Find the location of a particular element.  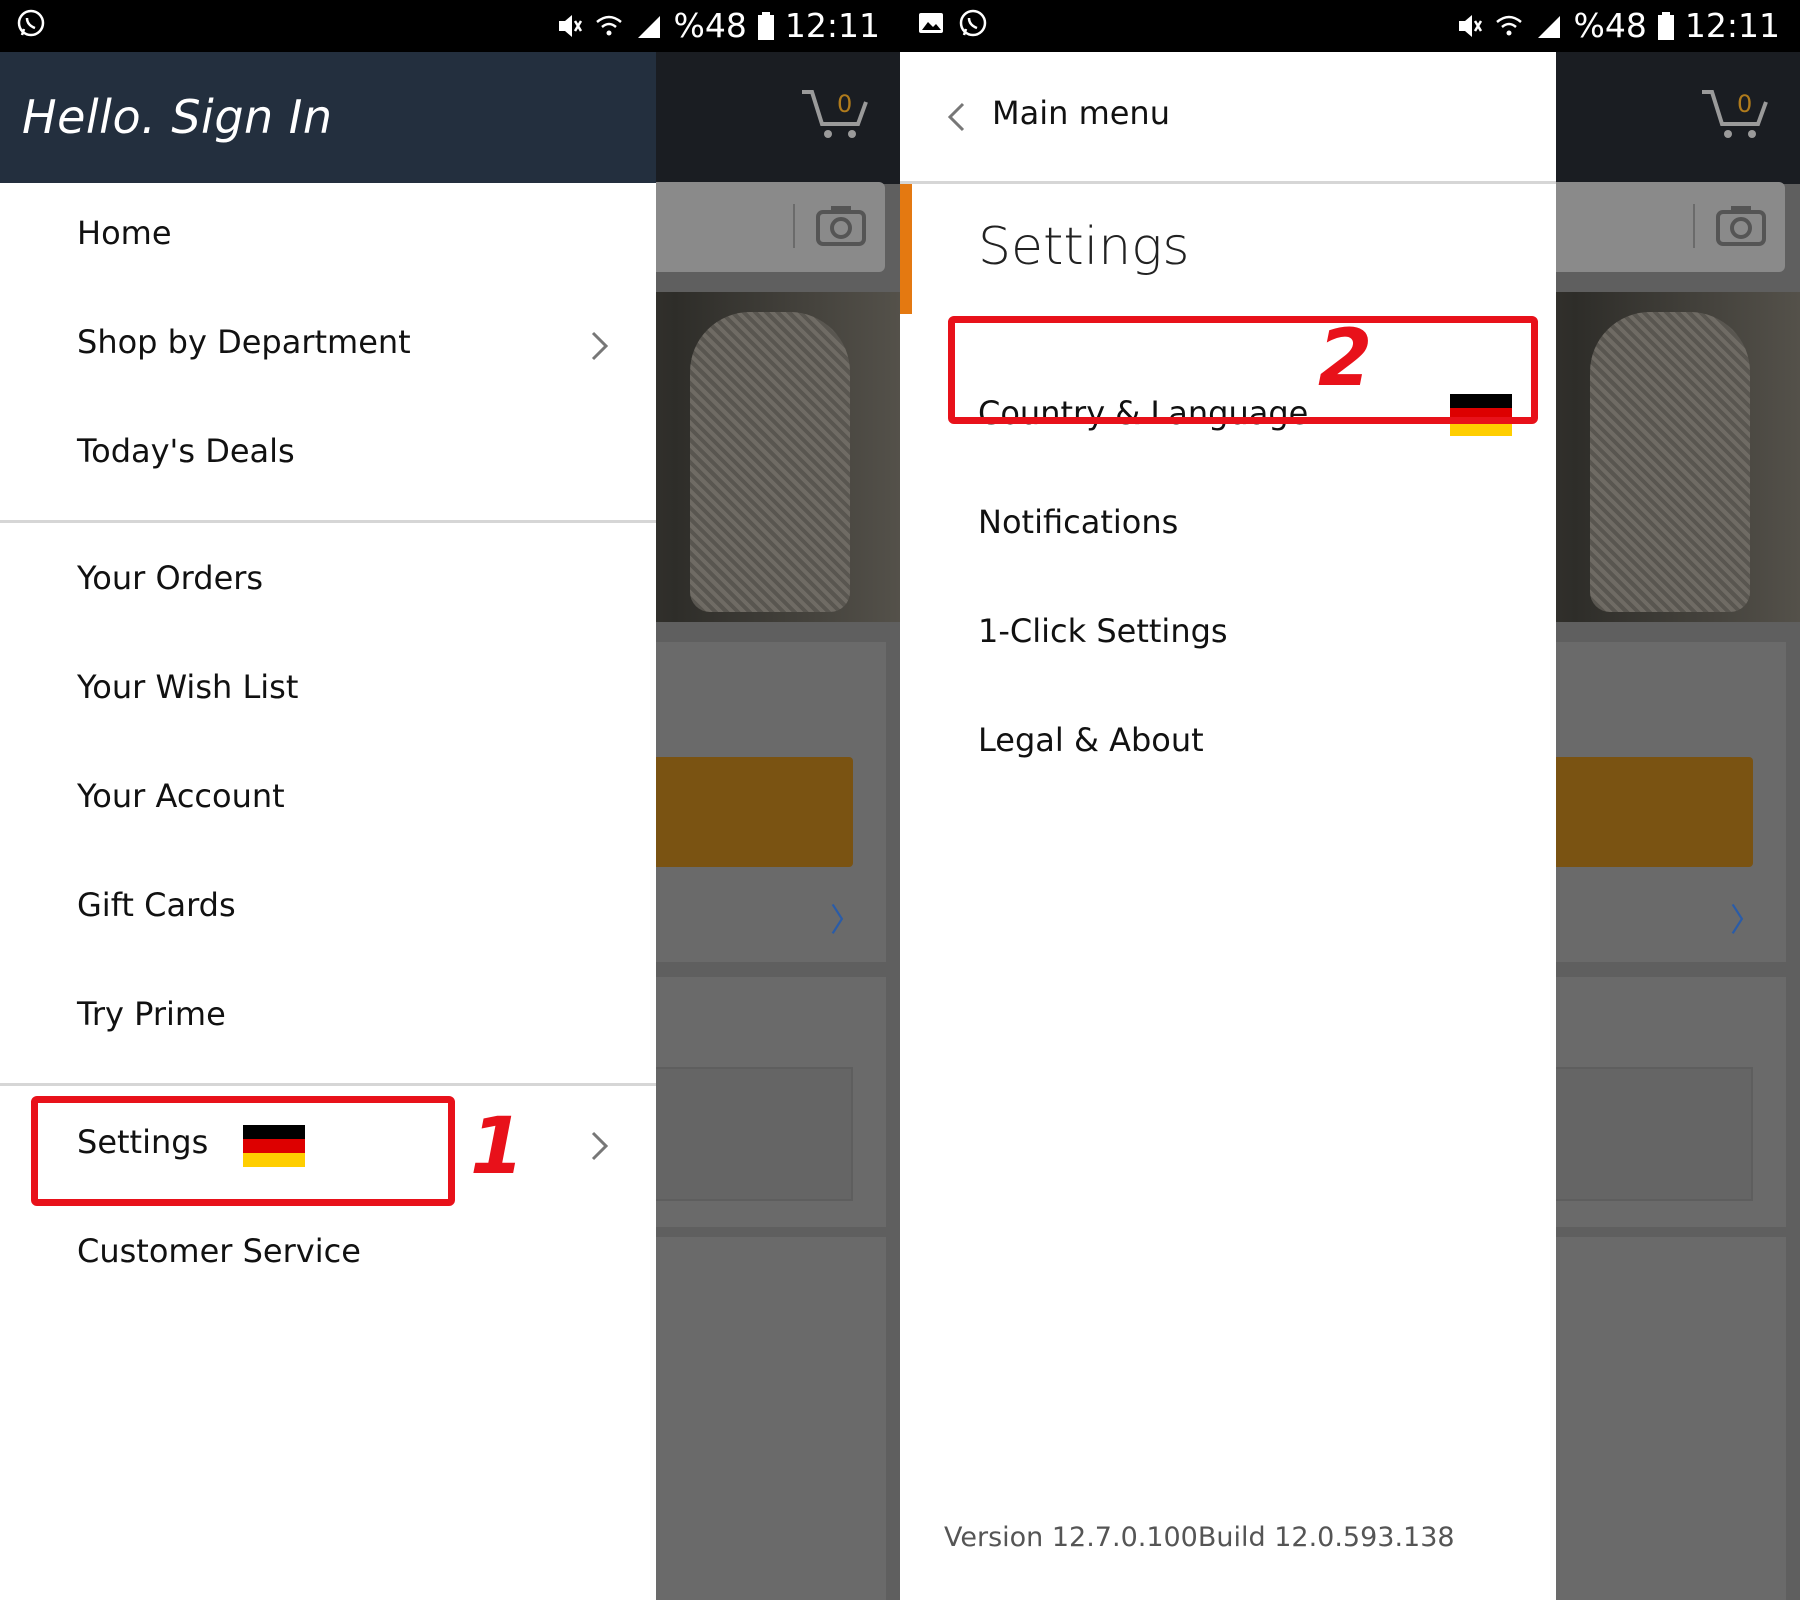

settings-item-label: Legal & About is located at coordinates (1091, 740).